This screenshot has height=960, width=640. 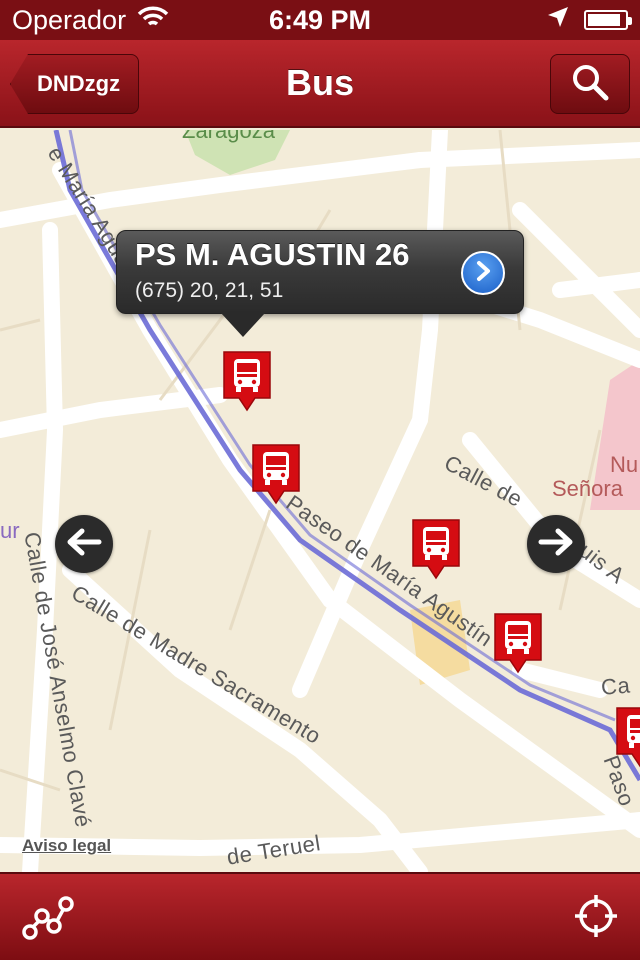 What do you see at coordinates (69, 19) in the screenshot?
I see `carrier-name: Operador` at bounding box center [69, 19].